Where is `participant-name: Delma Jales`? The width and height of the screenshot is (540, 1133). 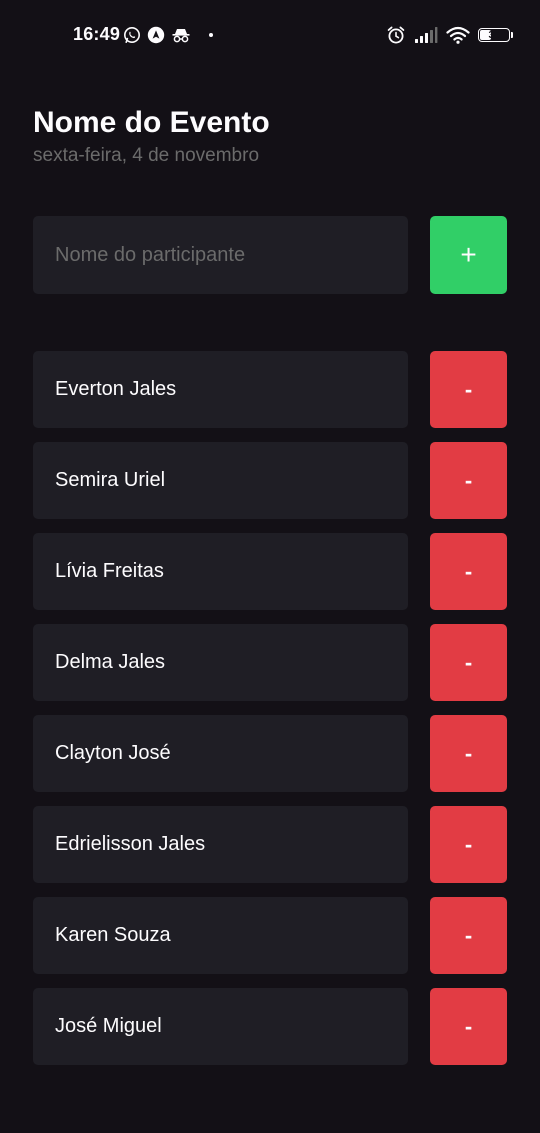 participant-name: Delma Jales is located at coordinates (110, 662).